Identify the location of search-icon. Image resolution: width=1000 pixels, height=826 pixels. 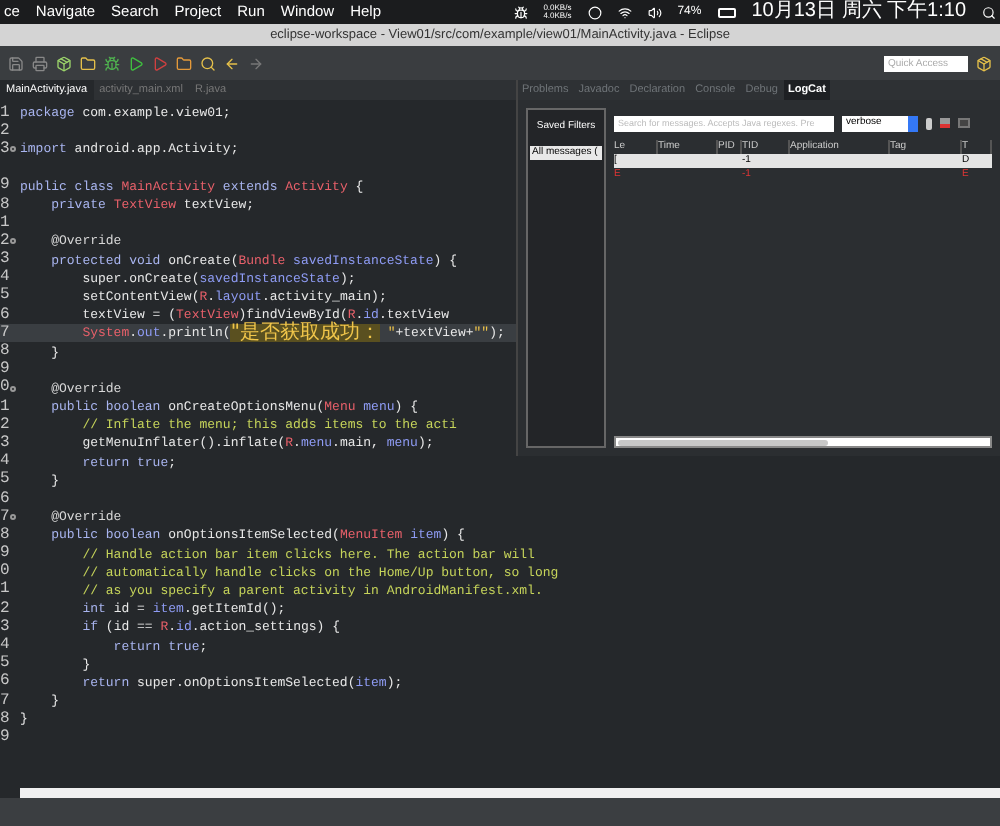
(208, 63).